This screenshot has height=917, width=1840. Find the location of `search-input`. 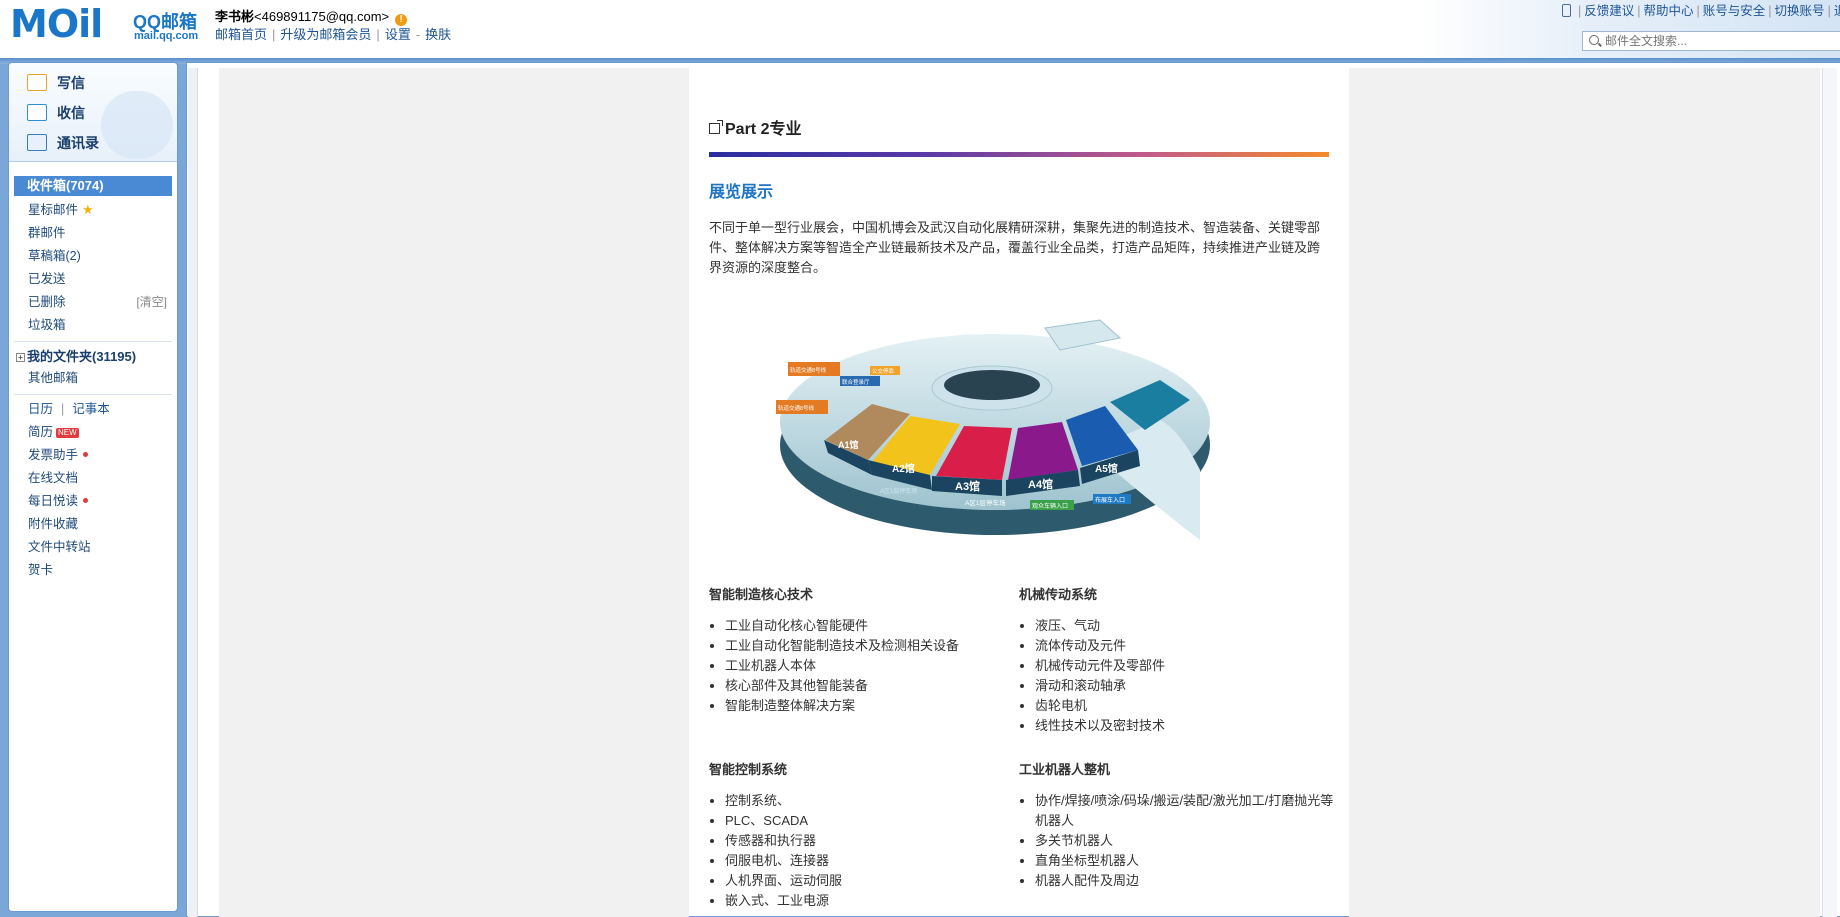

search-input is located at coordinates (1720, 41).